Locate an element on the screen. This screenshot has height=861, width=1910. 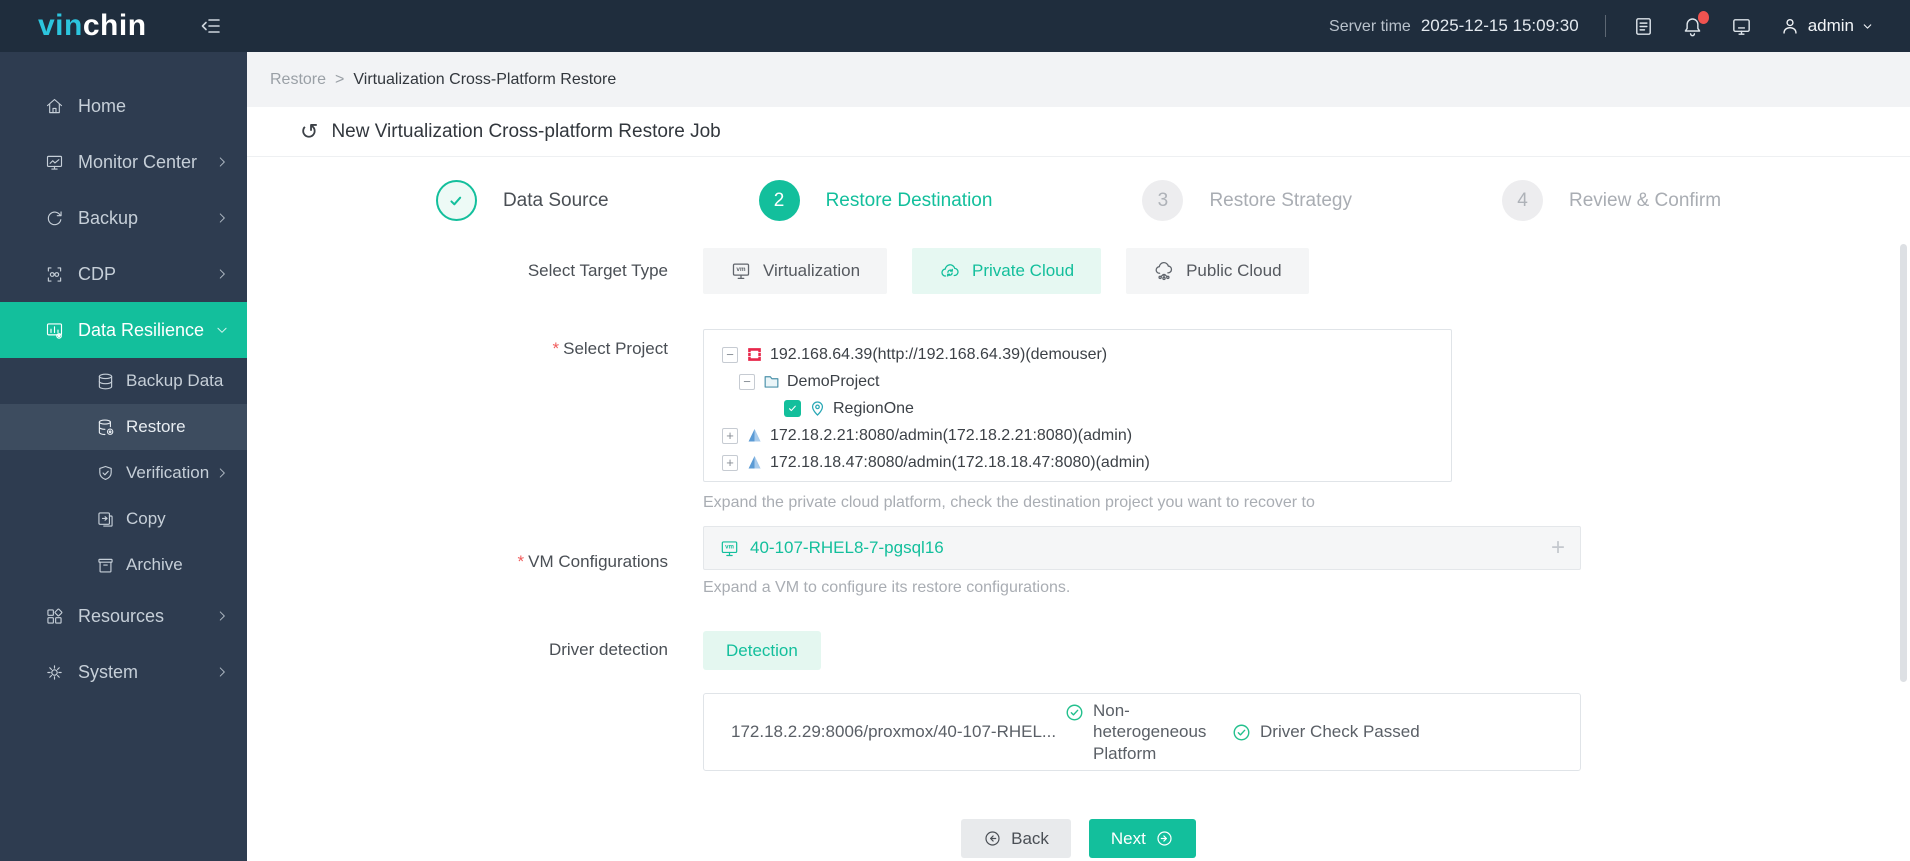
select-project-label: * Select Project is located at coordinates (610, 348).